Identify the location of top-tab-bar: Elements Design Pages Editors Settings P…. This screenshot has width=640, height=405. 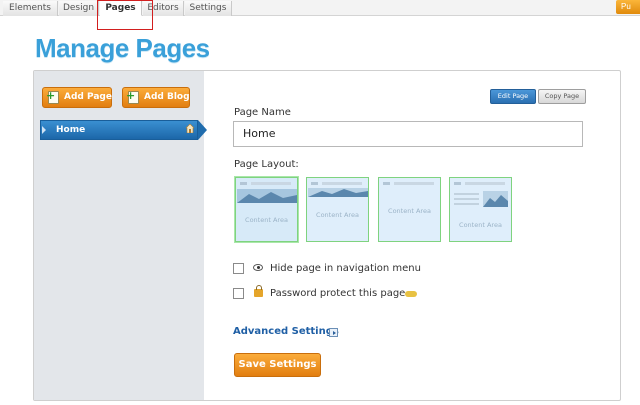
(320, 8).